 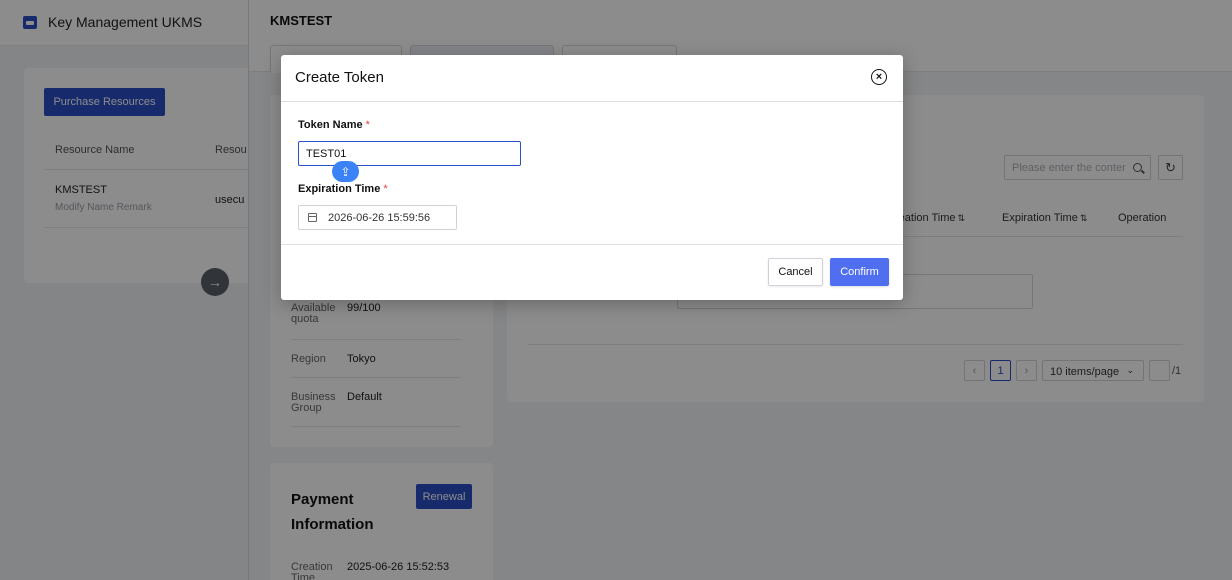 What do you see at coordinates (795, 272) in the screenshot?
I see `cancel-button: Cancel` at bounding box center [795, 272].